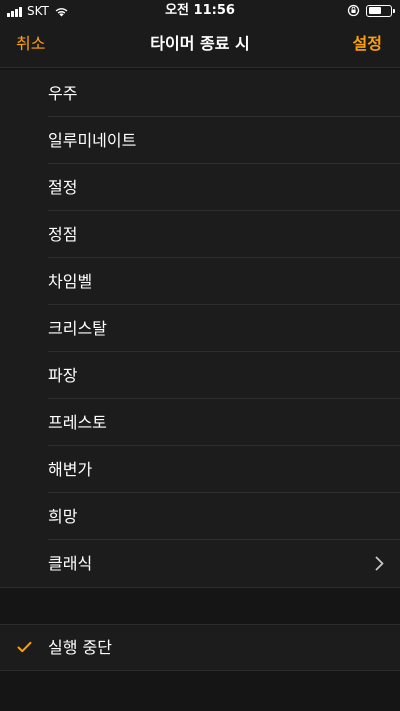  What do you see at coordinates (70, 469) in the screenshot?
I see `sound-item-label: 해변가` at bounding box center [70, 469].